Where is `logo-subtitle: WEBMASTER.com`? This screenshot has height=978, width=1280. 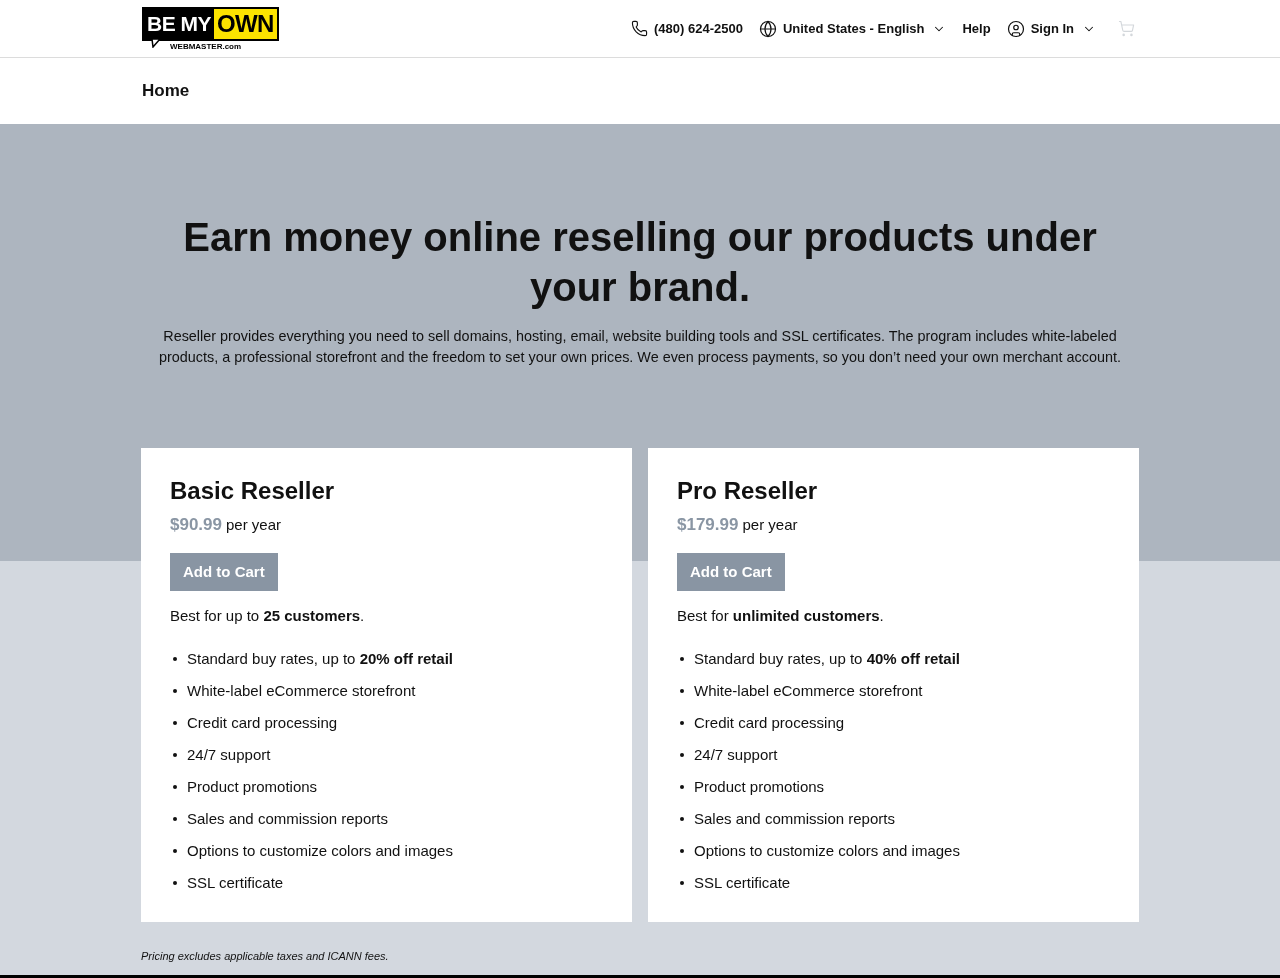 logo-subtitle: WEBMASTER.com is located at coordinates (206, 46).